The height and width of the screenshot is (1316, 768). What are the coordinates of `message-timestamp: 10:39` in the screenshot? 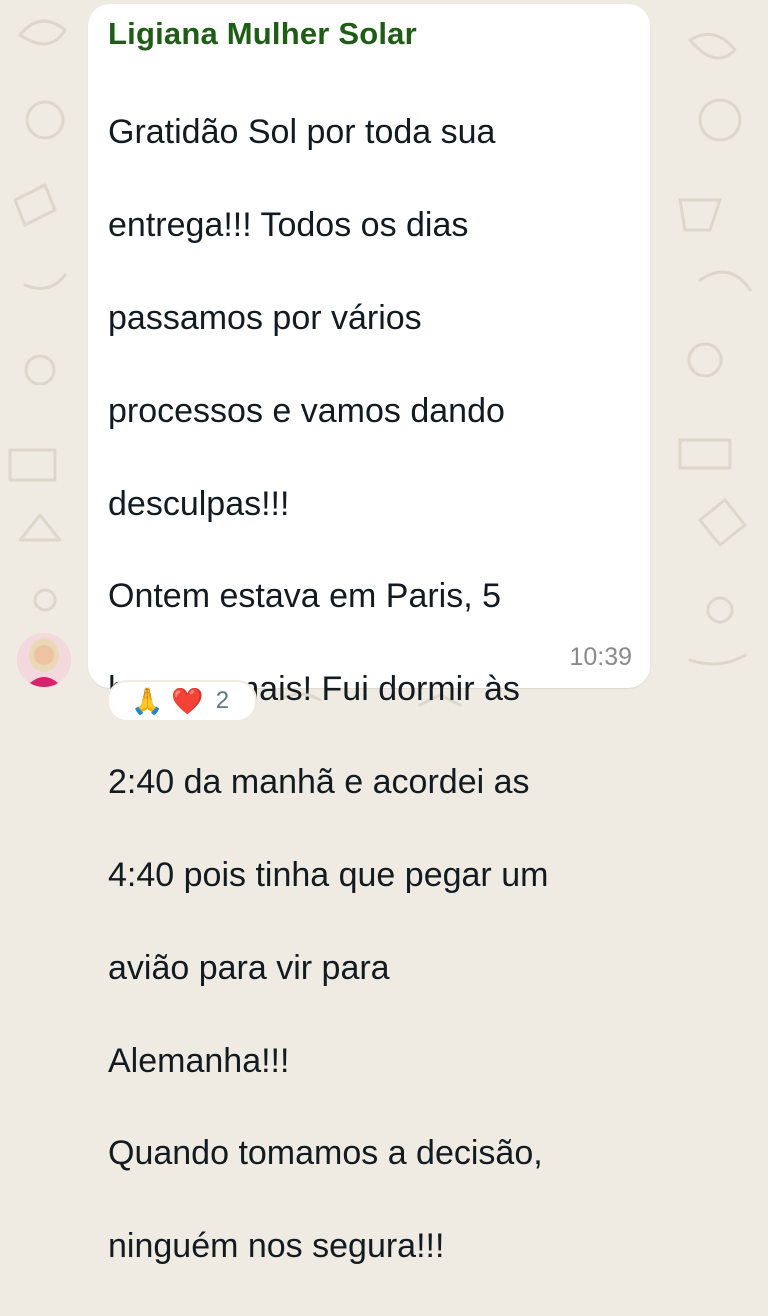 It's located at (600, 657).